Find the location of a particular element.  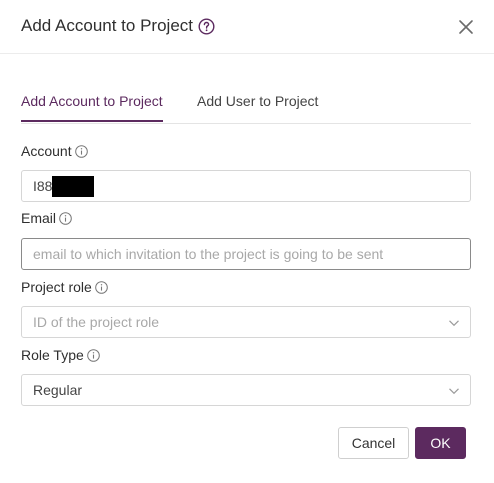

email-label: Email is located at coordinates (46, 218).